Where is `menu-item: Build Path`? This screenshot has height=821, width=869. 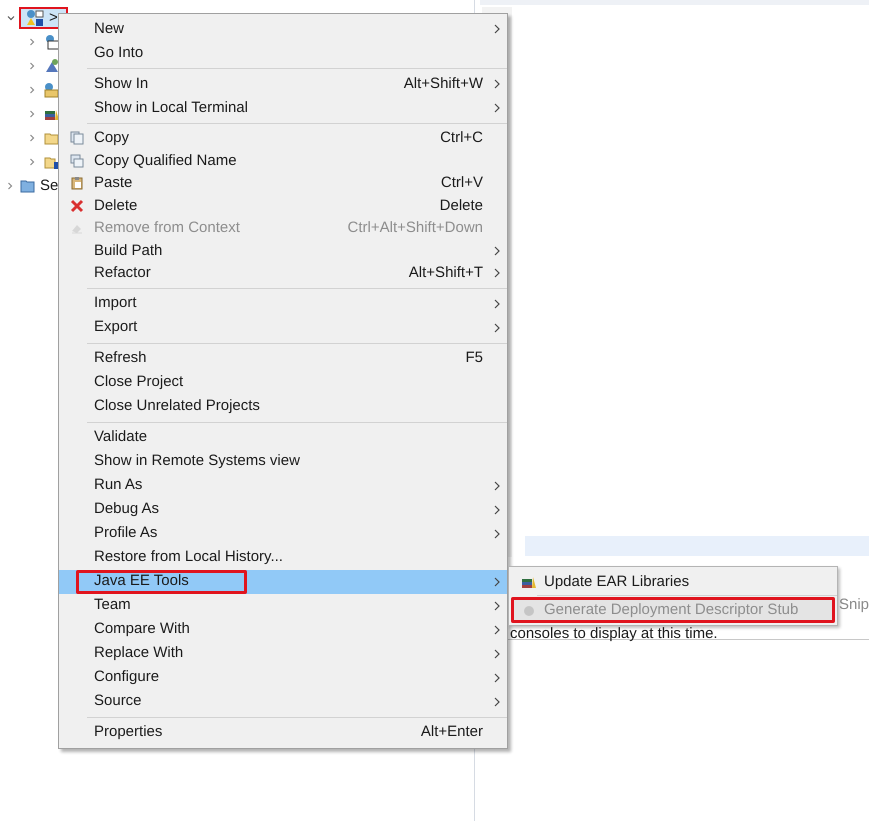
menu-item: Build Path is located at coordinates (283, 251).